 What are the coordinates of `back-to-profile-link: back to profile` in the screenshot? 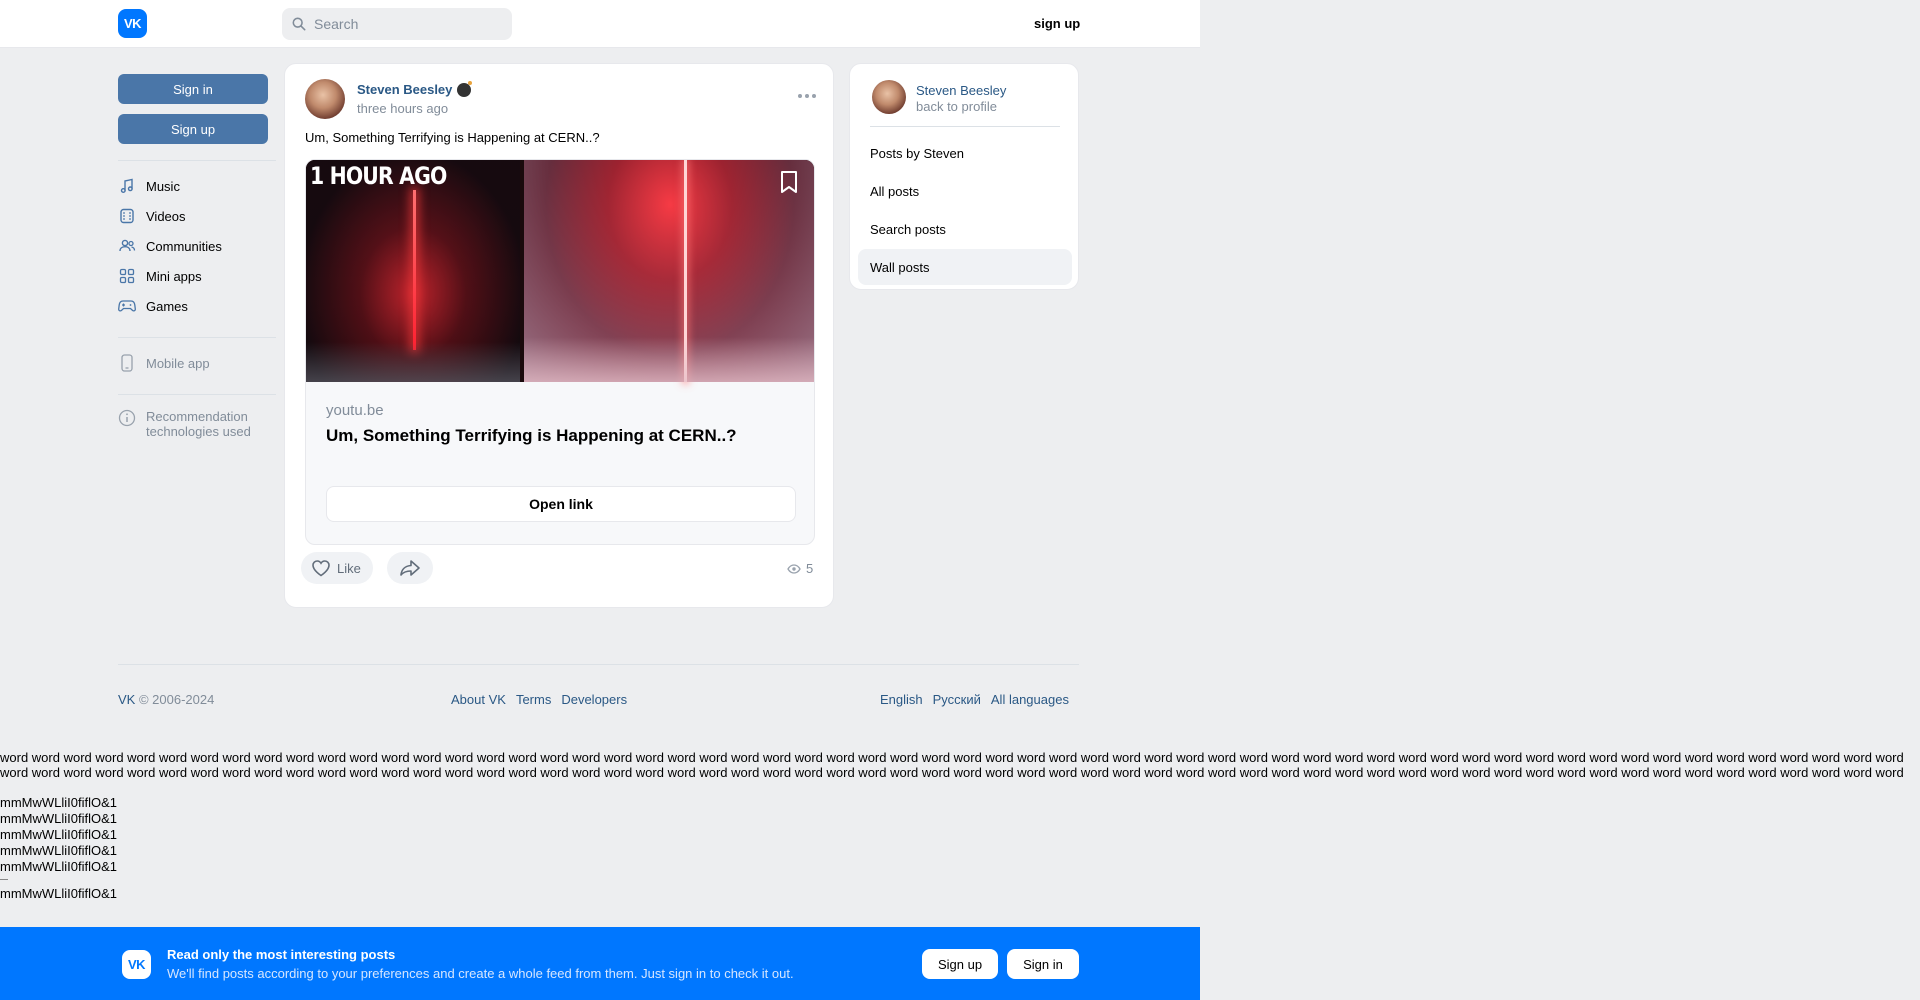 It's located at (956, 106).